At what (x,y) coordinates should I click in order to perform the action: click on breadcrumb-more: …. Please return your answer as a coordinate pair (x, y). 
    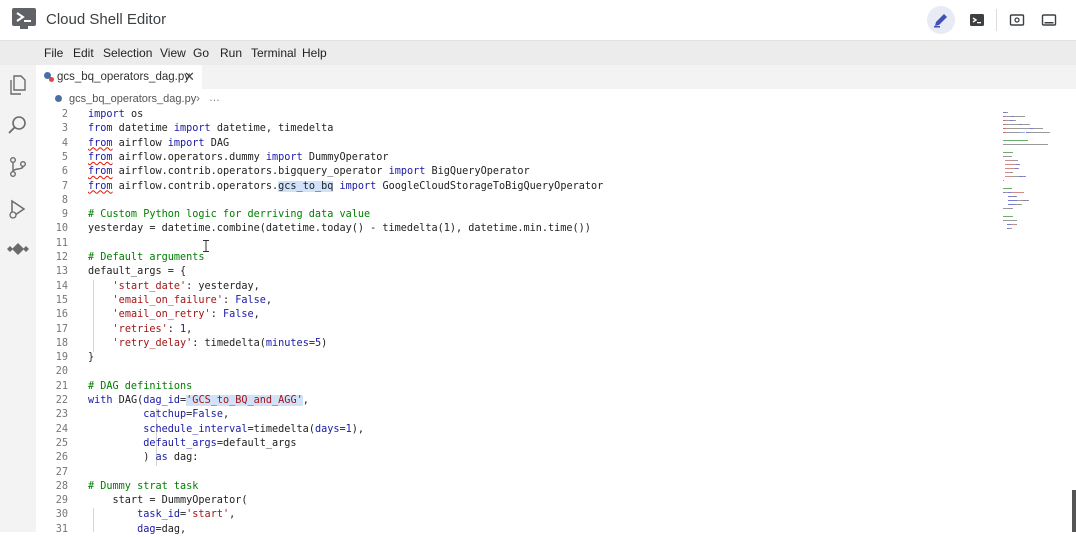
    Looking at the image, I should click on (214, 98).